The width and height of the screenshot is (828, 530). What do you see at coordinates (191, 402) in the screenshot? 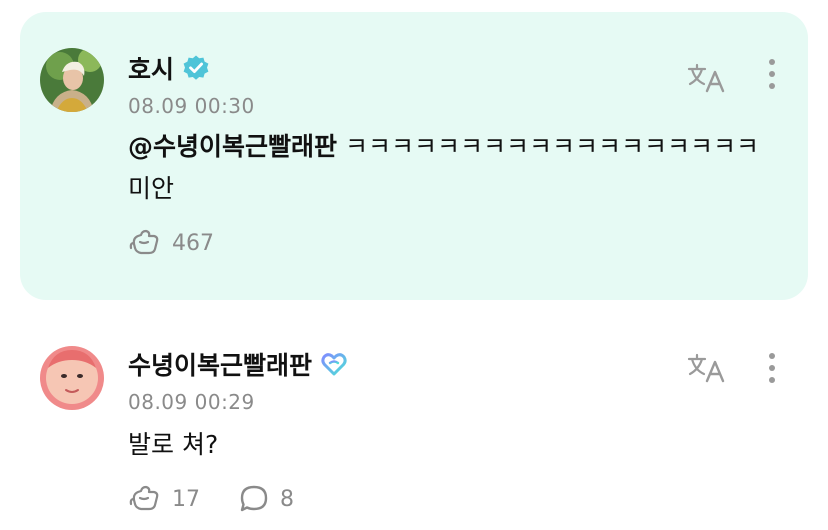
I see `post-timestamp: 08.09 00:29` at bounding box center [191, 402].